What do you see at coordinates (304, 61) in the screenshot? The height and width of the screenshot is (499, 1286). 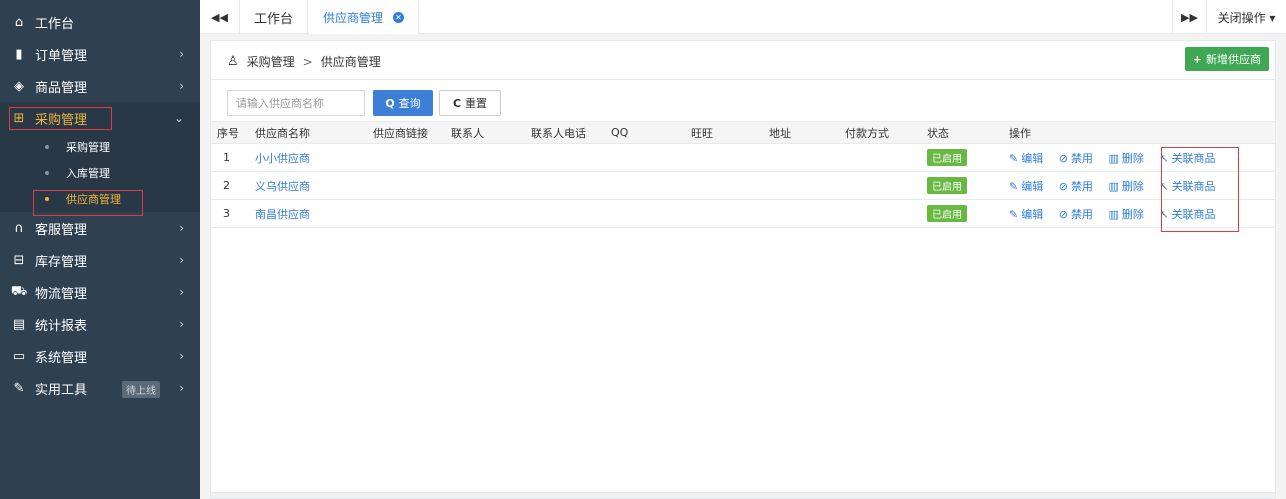 I see `breadcrumb: ♙ 采购管理 > 供应商管理` at bounding box center [304, 61].